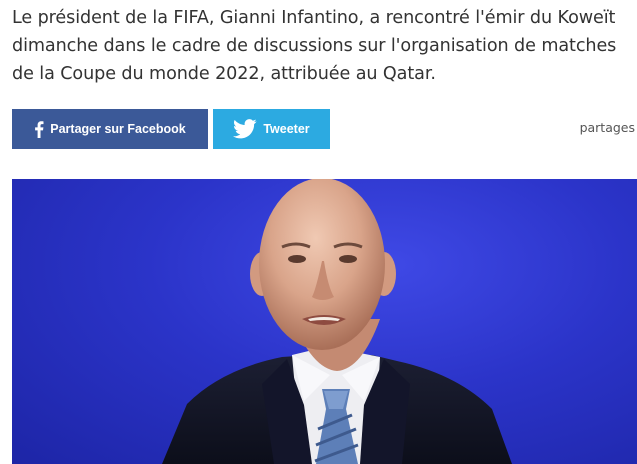  I want to click on facebook-share-button: Partager sur Facebook, so click(110, 129).